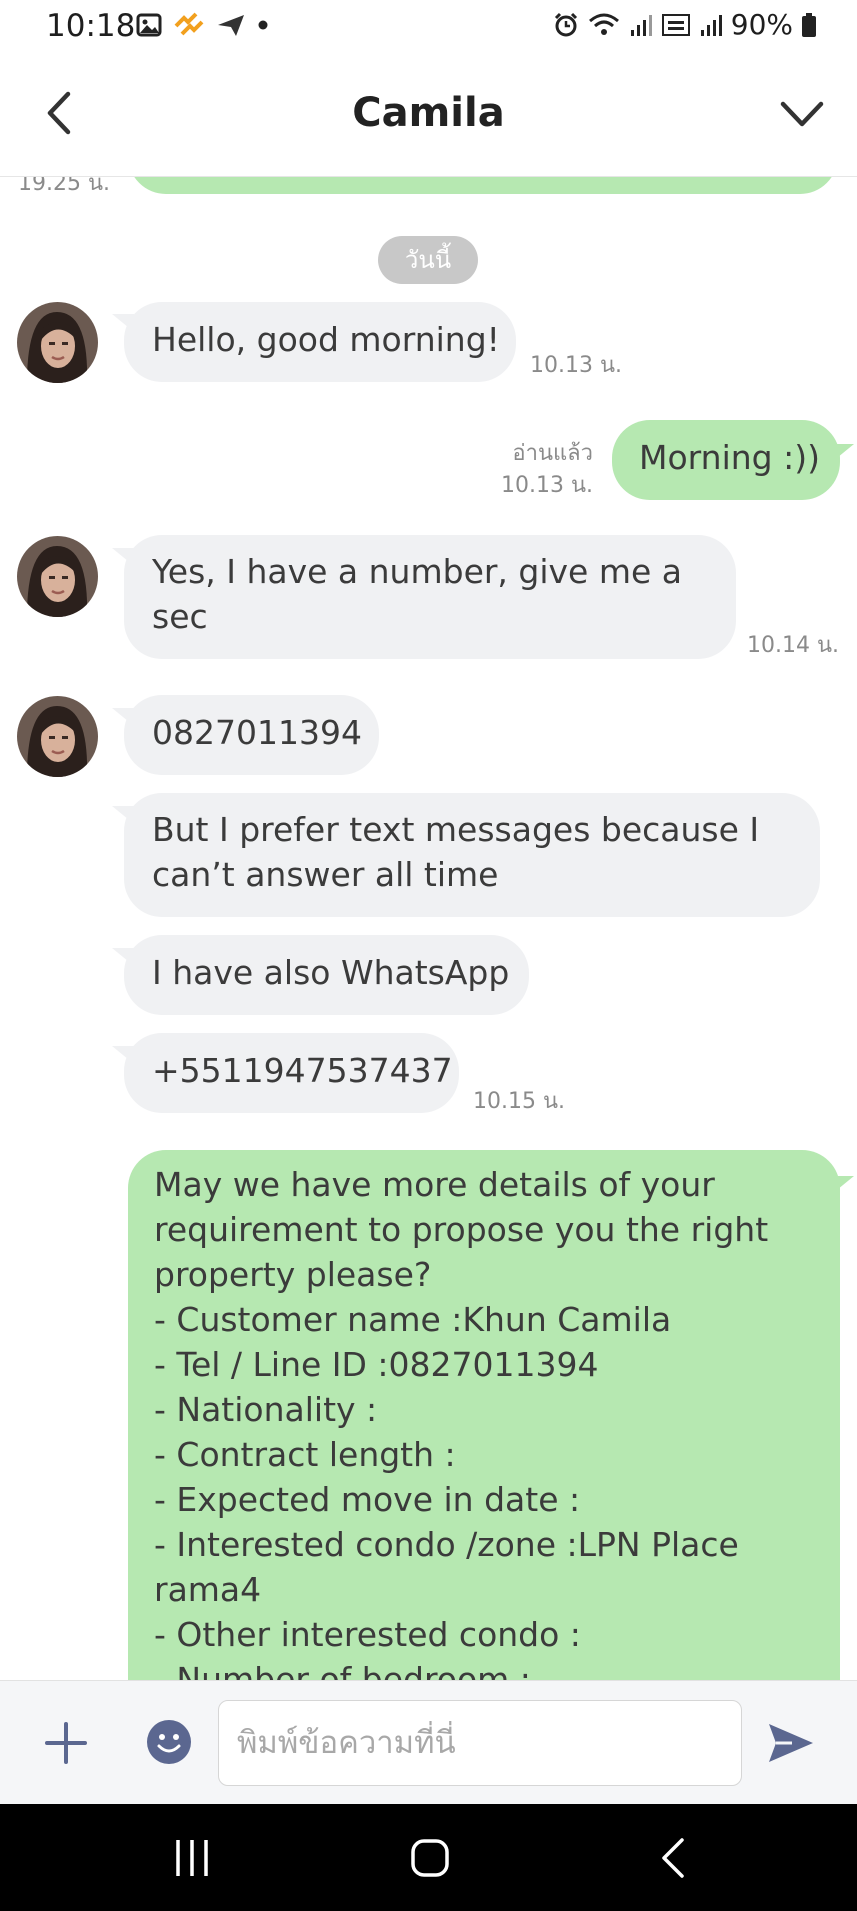  I want to click on message-input-bar, so click(428, 1742).